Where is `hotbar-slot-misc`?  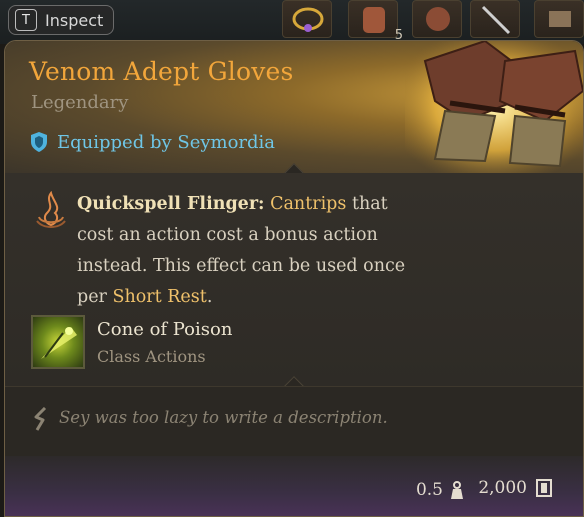
hotbar-slot-misc is located at coordinates (559, 19).